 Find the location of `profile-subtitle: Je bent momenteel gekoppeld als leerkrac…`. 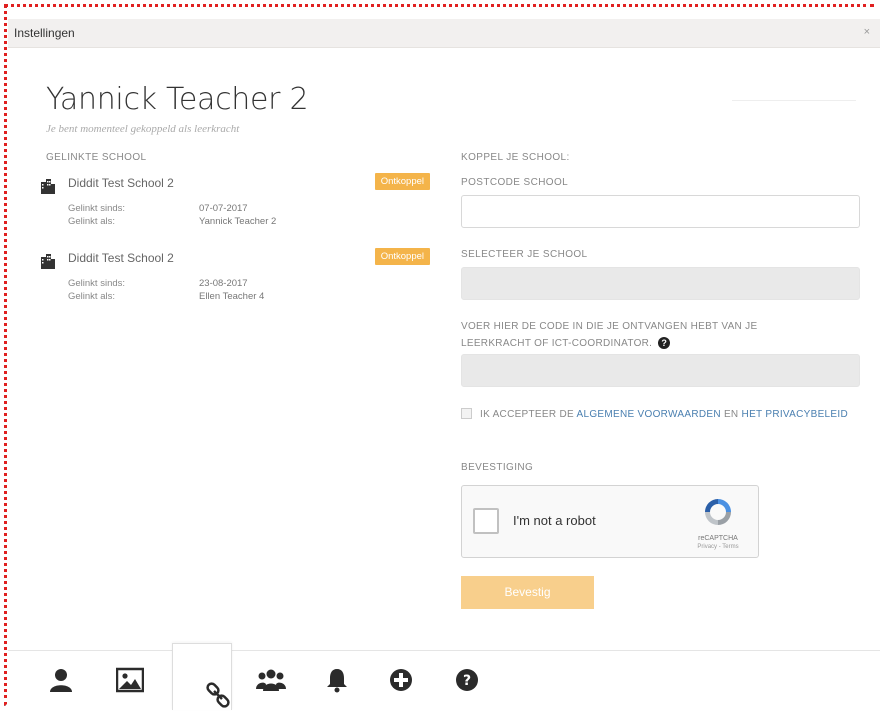

profile-subtitle: Je bent momenteel gekoppeld als leerkrac… is located at coordinates (143, 129).